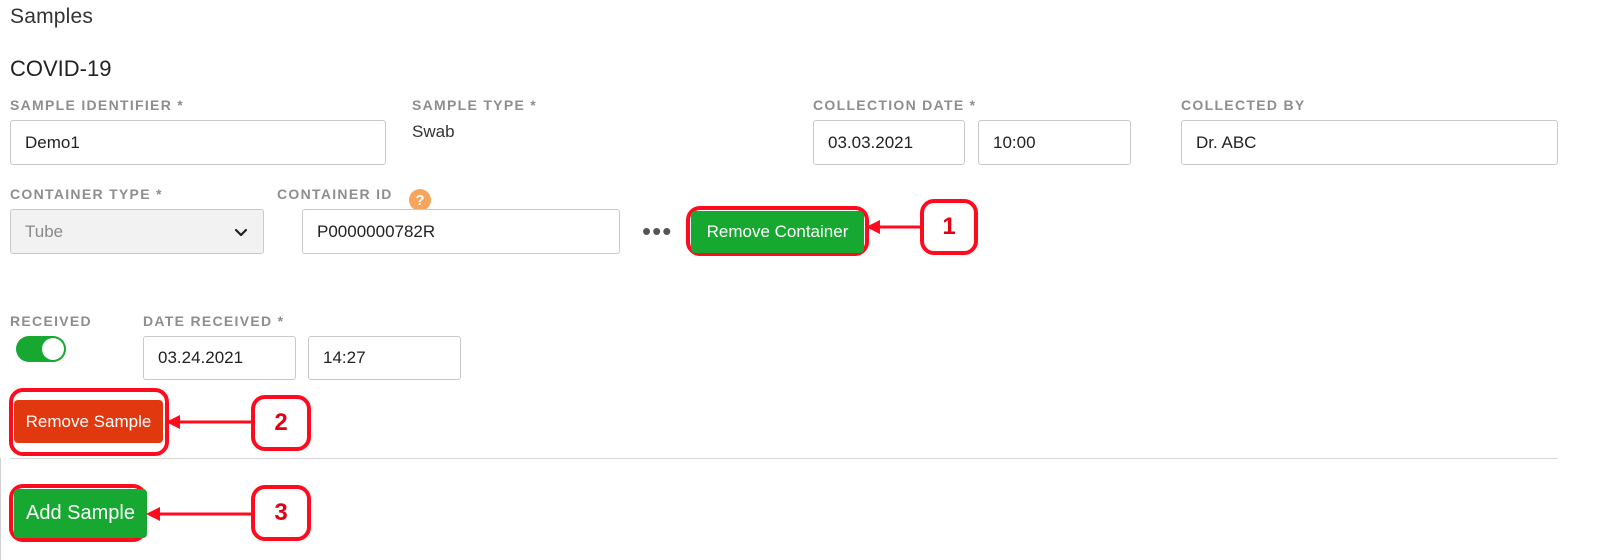 The width and height of the screenshot is (1600, 560). What do you see at coordinates (51, 321) in the screenshot?
I see `received-label: RECEIVED` at bounding box center [51, 321].